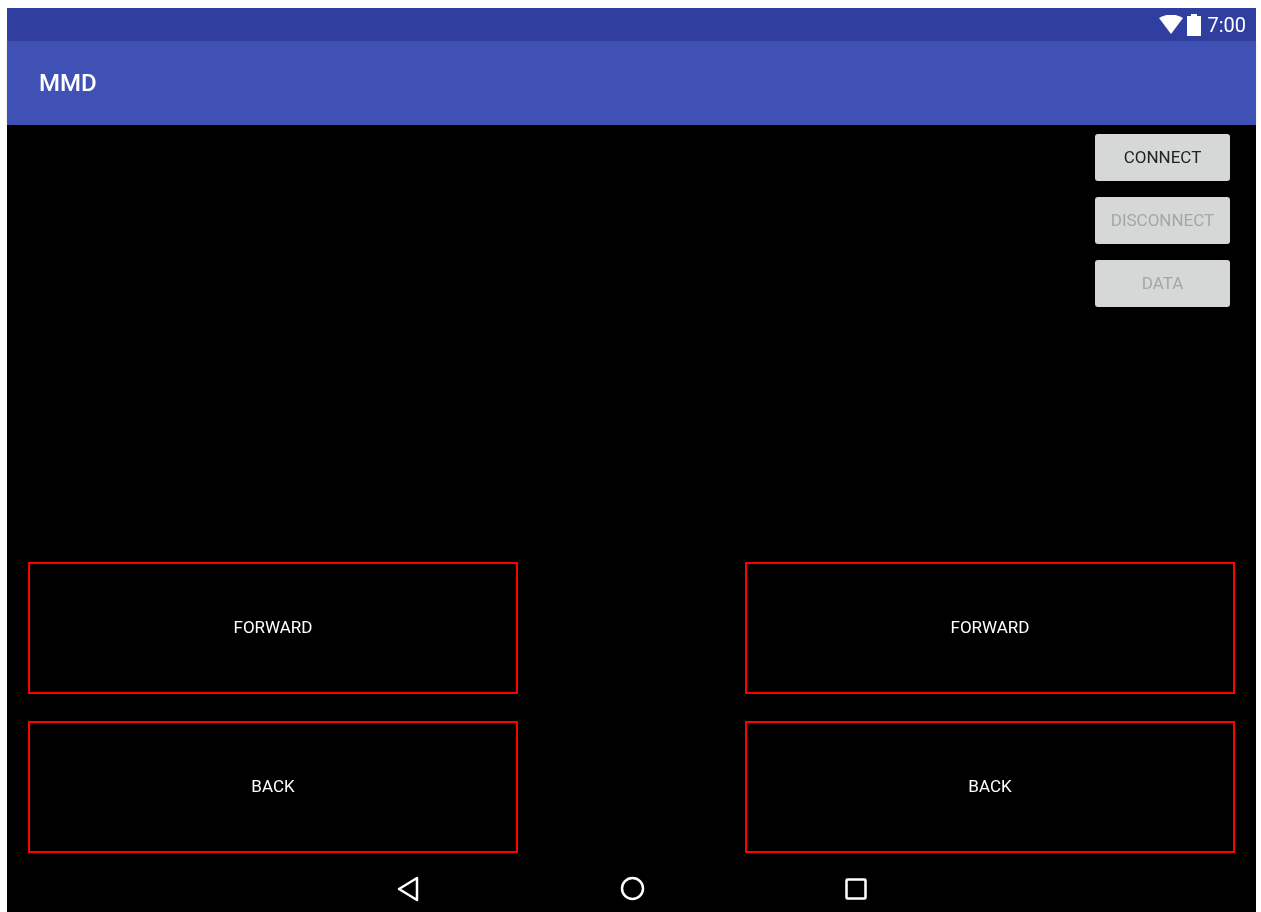 This screenshot has height=912, width=1261. What do you see at coordinates (1162, 157) in the screenshot?
I see `action-button: CONNECT` at bounding box center [1162, 157].